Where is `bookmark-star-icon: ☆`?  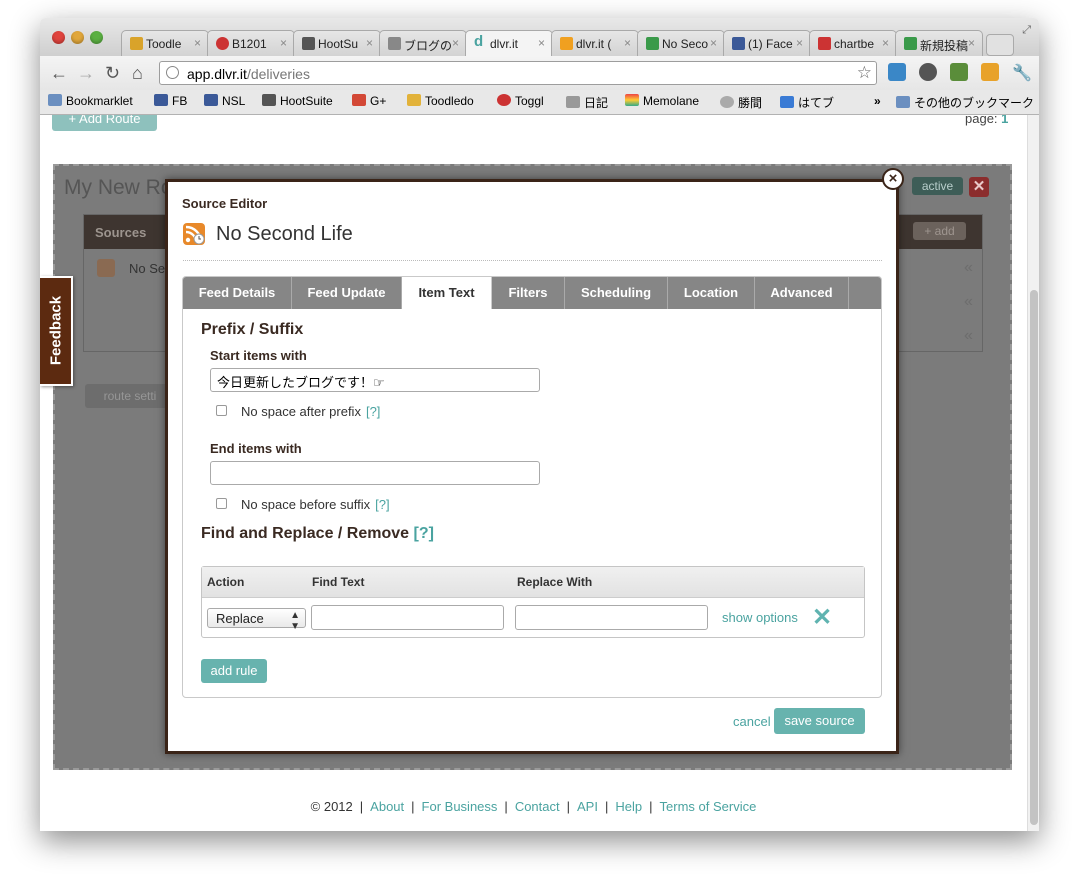 bookmark-star-icon: ☆ is located at coordinates (864, 73).